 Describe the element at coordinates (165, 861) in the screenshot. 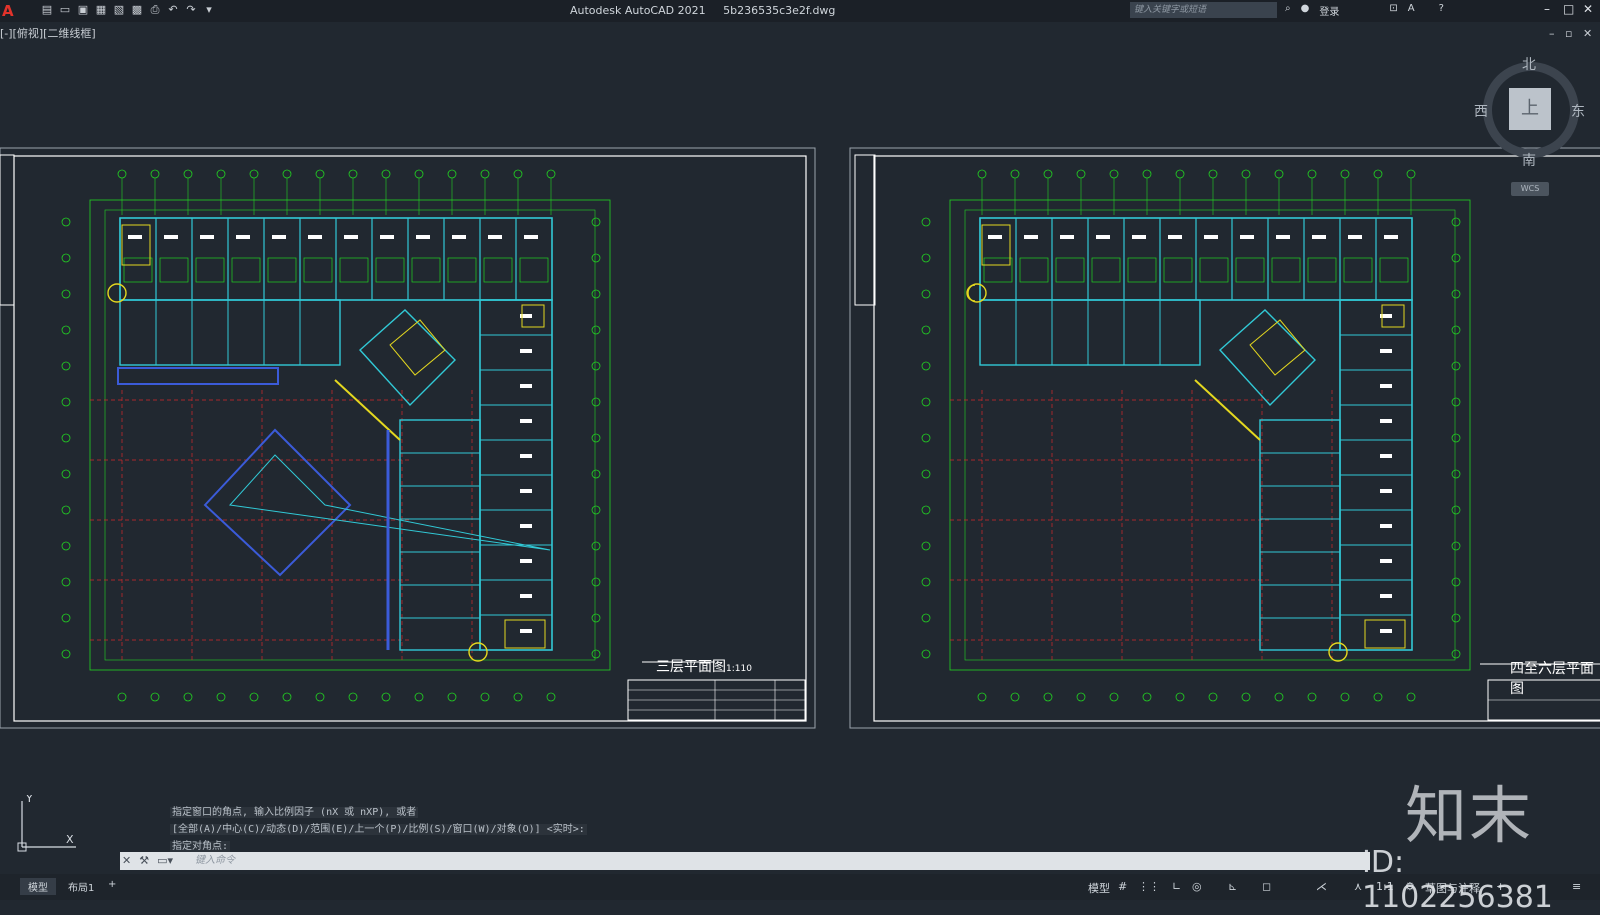

I see `command-prompt-icon: ▭▾` at that location.